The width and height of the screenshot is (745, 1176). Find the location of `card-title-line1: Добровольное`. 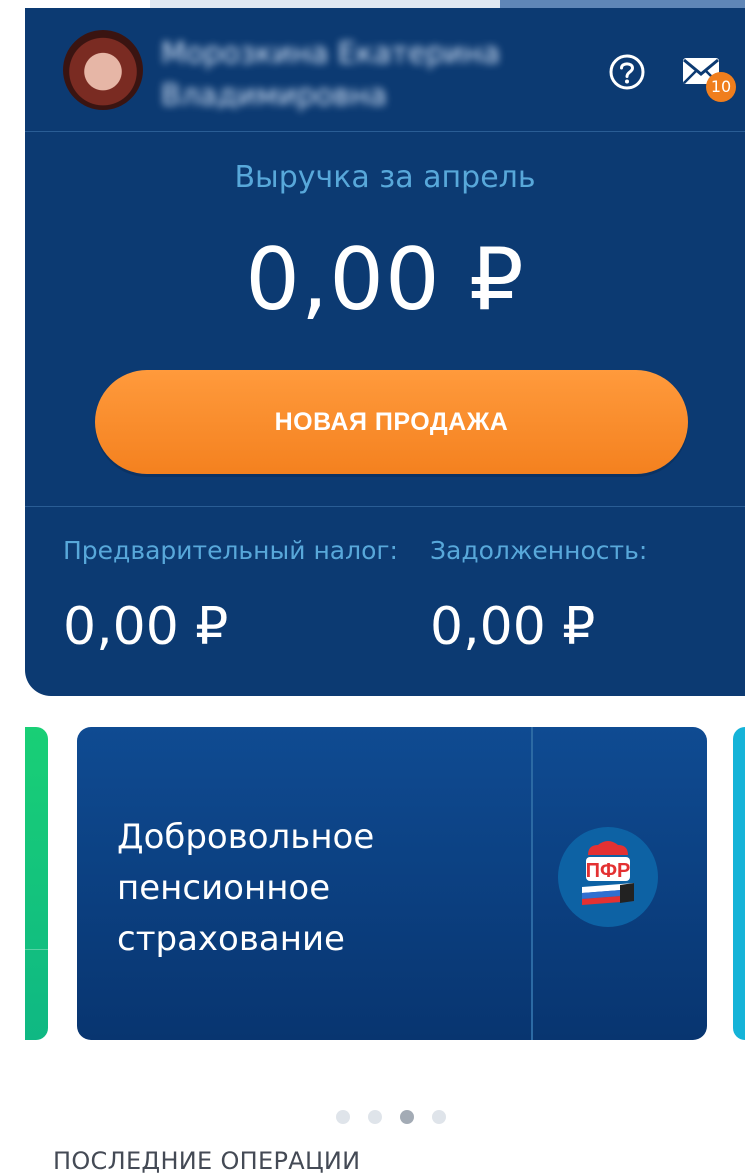

card-title-line1: Добровольное is located at coordinates (246, 837).